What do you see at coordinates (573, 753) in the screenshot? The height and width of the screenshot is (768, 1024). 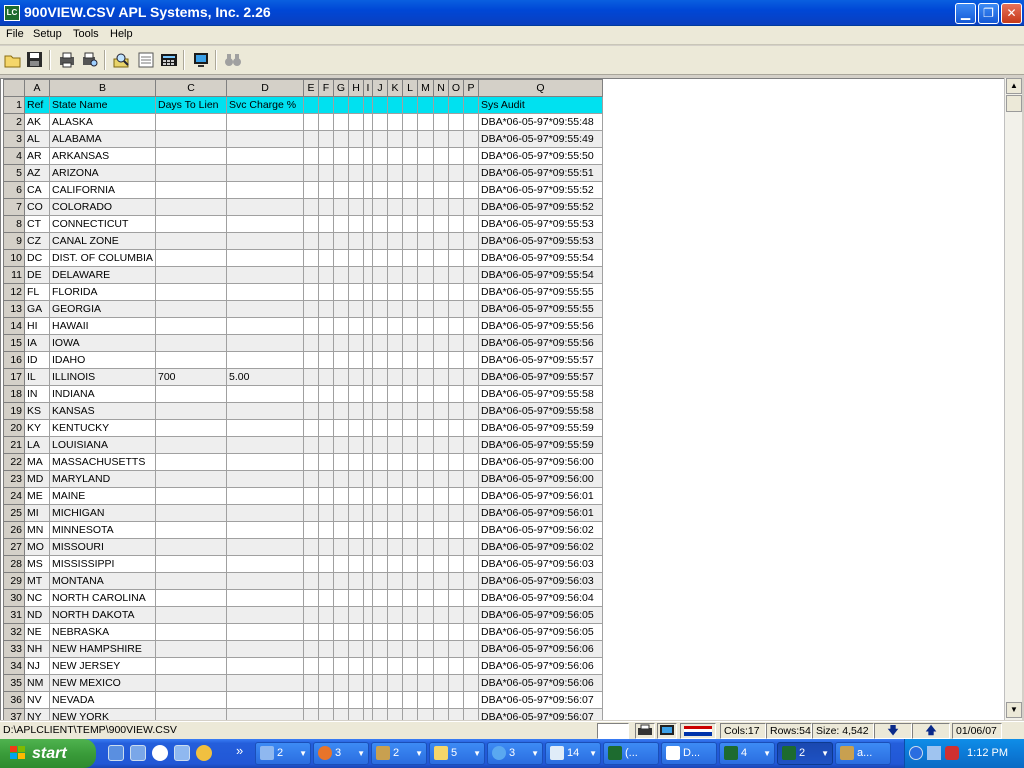 I see `taskbar-group-notepad: 14 ▼` at bounding box center [573, 753].